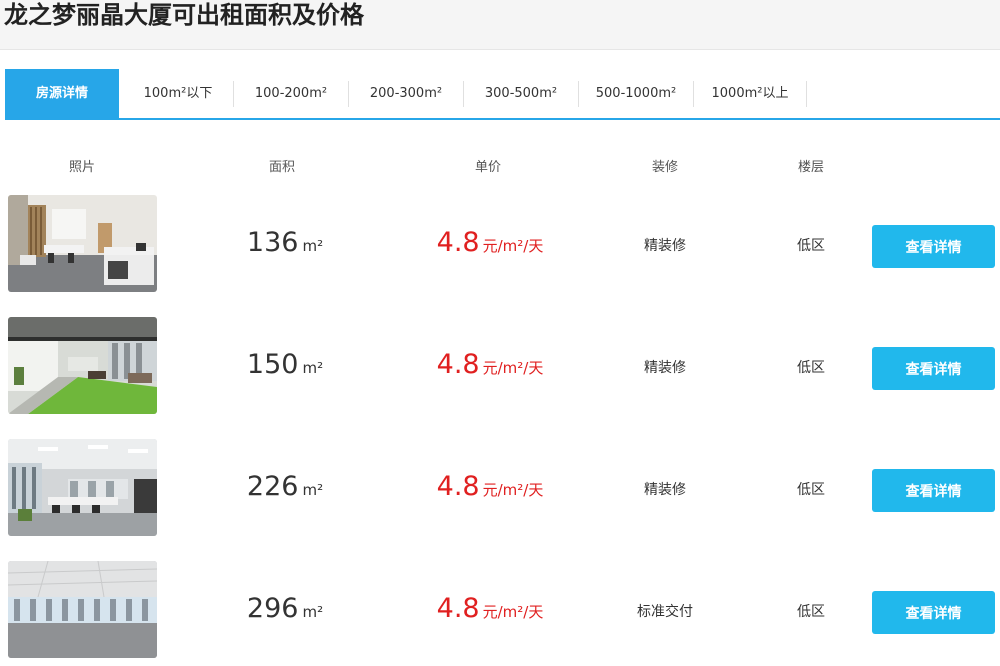 This screenshot has width=1000, height=666. I want to click on tab-divider, so click(806, 94).